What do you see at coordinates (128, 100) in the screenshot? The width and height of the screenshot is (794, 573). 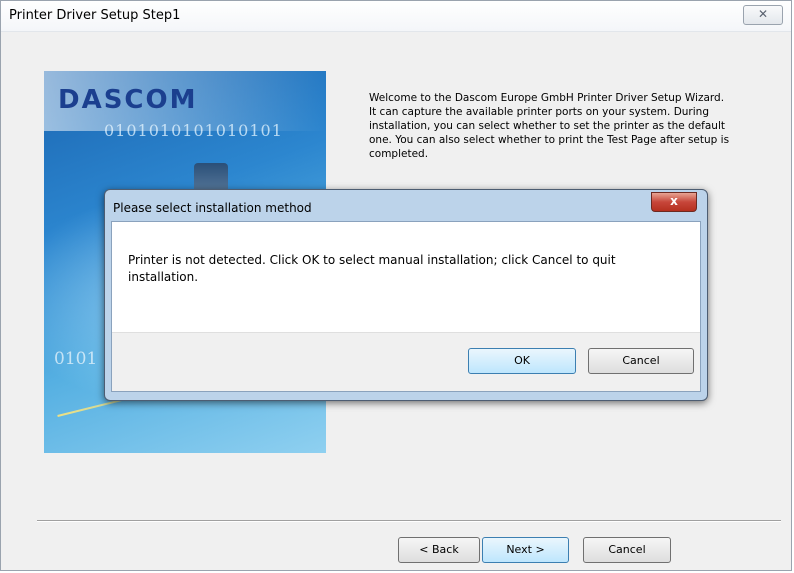 I see `brand-logo: DASCOM` at bounding box center [128, 100].